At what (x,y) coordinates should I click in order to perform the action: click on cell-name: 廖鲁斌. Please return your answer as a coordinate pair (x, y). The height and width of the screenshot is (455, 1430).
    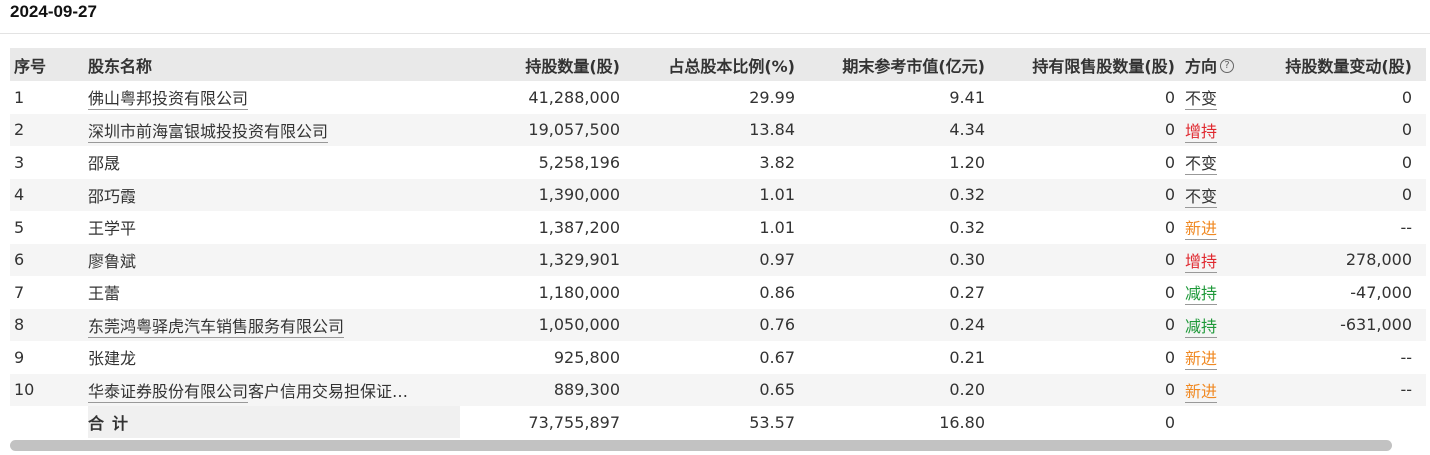
    Looking at the image, I should click on (274, 259).